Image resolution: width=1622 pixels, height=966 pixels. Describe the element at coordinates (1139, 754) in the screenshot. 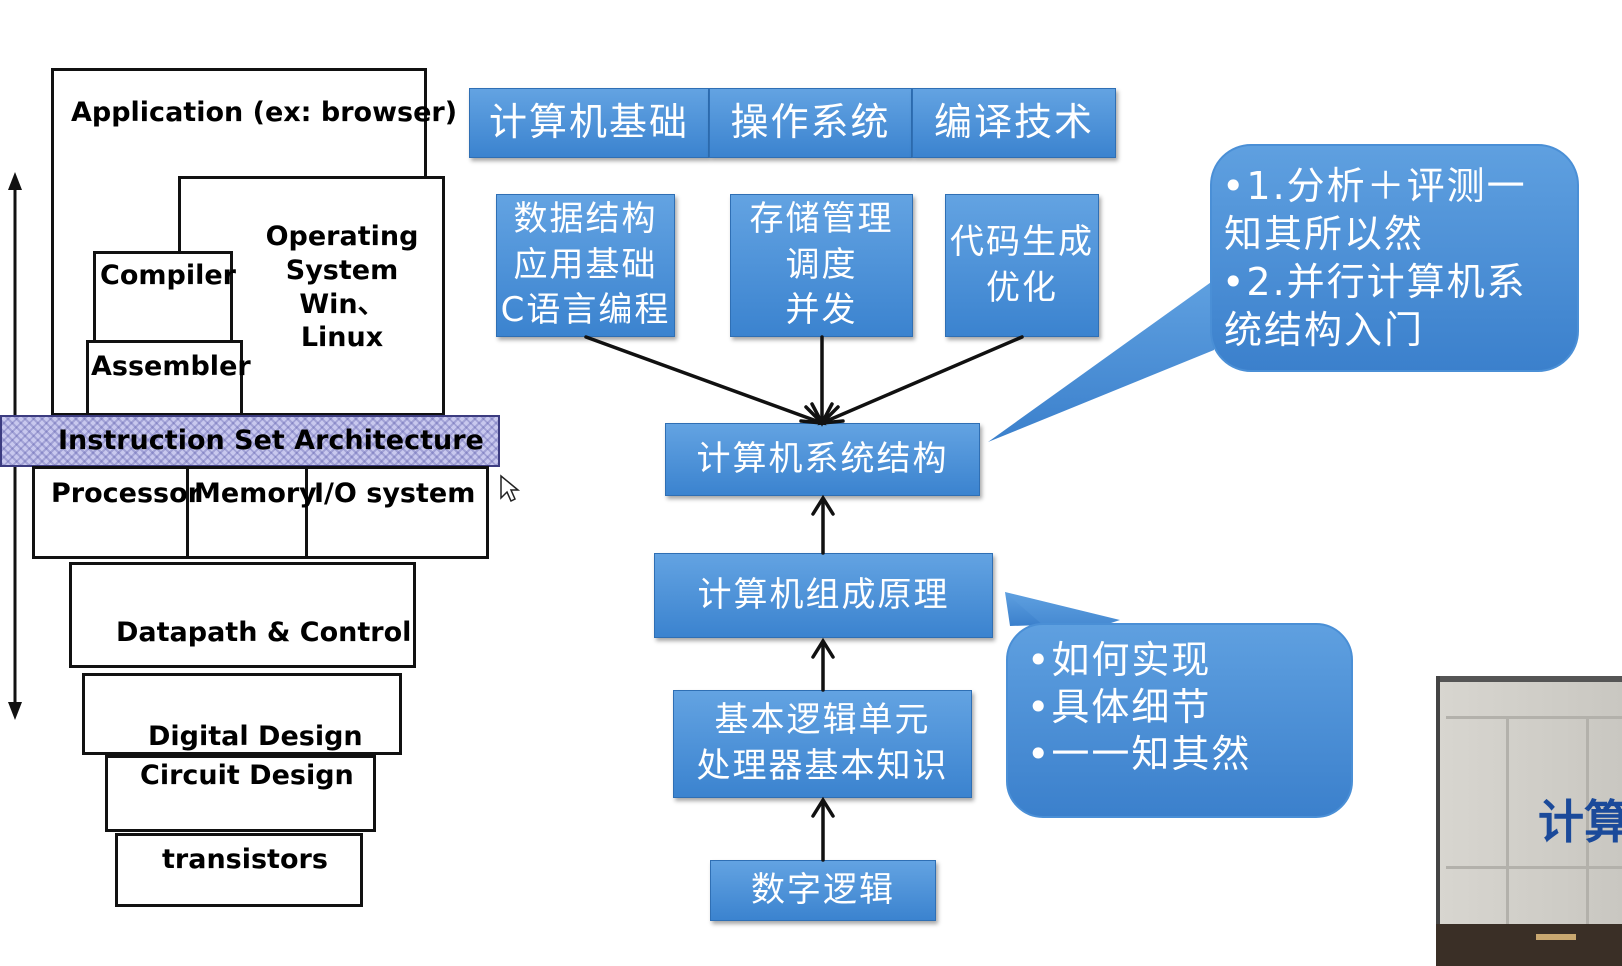

I see `callout-bottom-line-3: •一一知其然` at that location.